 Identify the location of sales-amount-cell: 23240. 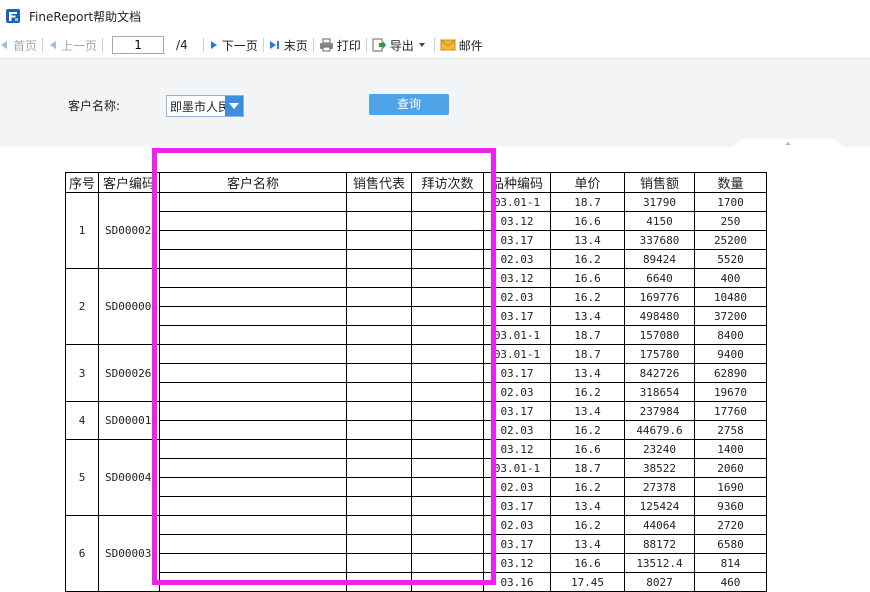
(659, 449).